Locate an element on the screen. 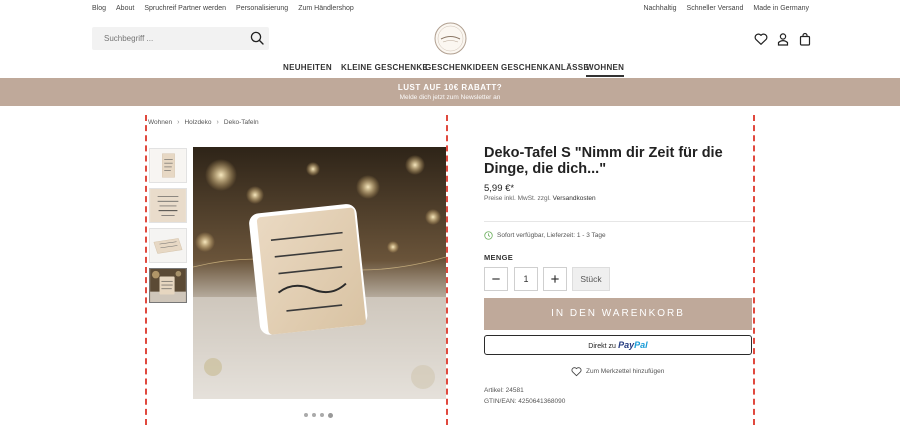 The height and width of the screenshot is (432, 900). link-haendlershop: Zum Händlershop is located at coordinates (326, 8).